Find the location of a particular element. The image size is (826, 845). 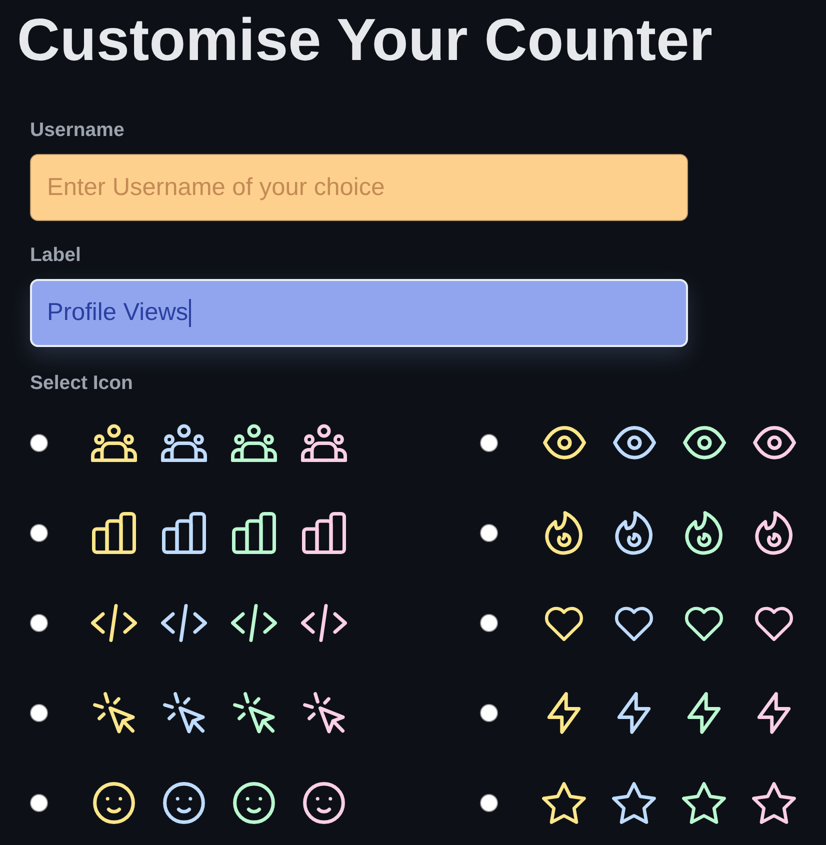

field-label: Select Icon is located at coordinates (81, 383).